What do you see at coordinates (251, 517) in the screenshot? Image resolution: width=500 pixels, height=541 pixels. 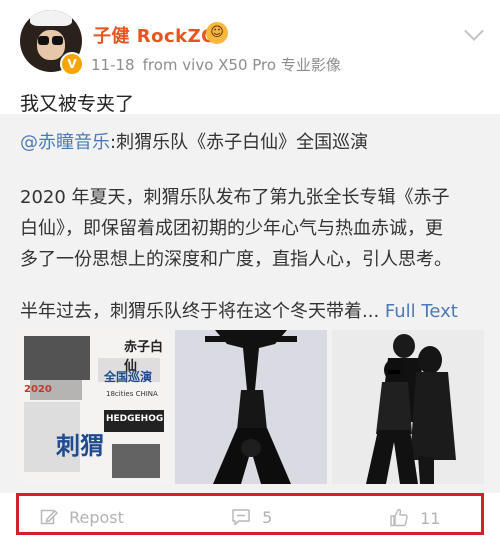 I see `comment-button: 5` at bounding box center [251, 517].